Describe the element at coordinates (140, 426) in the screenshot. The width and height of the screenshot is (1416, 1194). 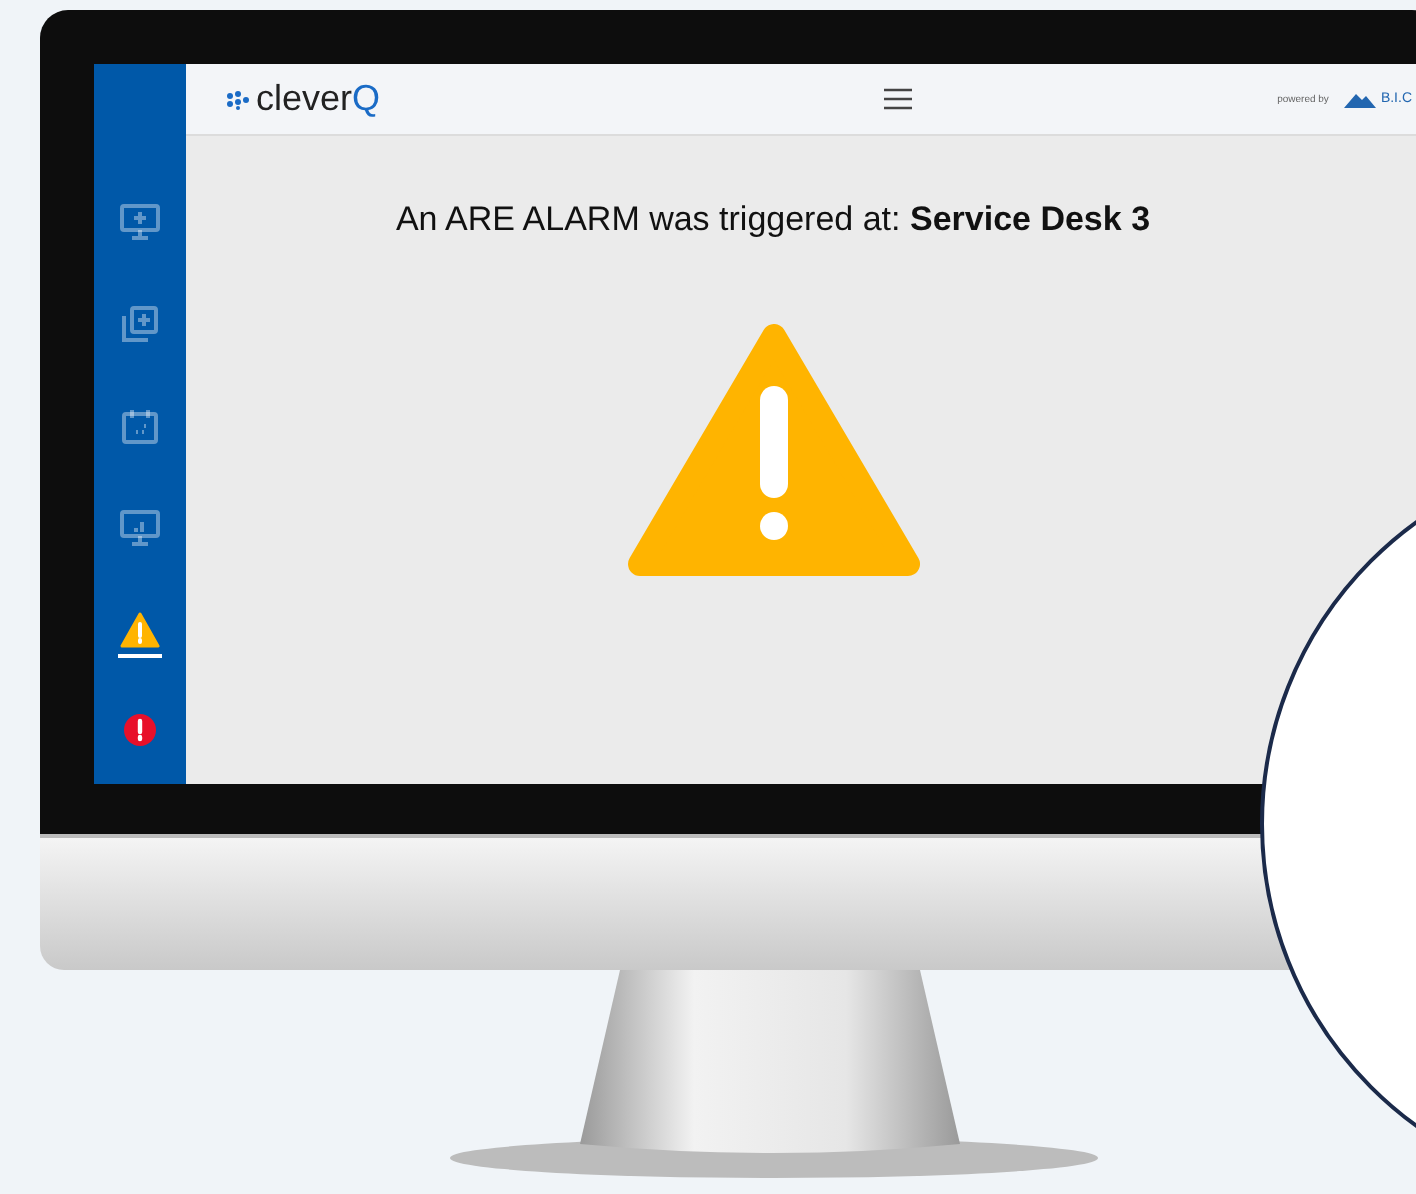
I see `calendar-icon` at that location.